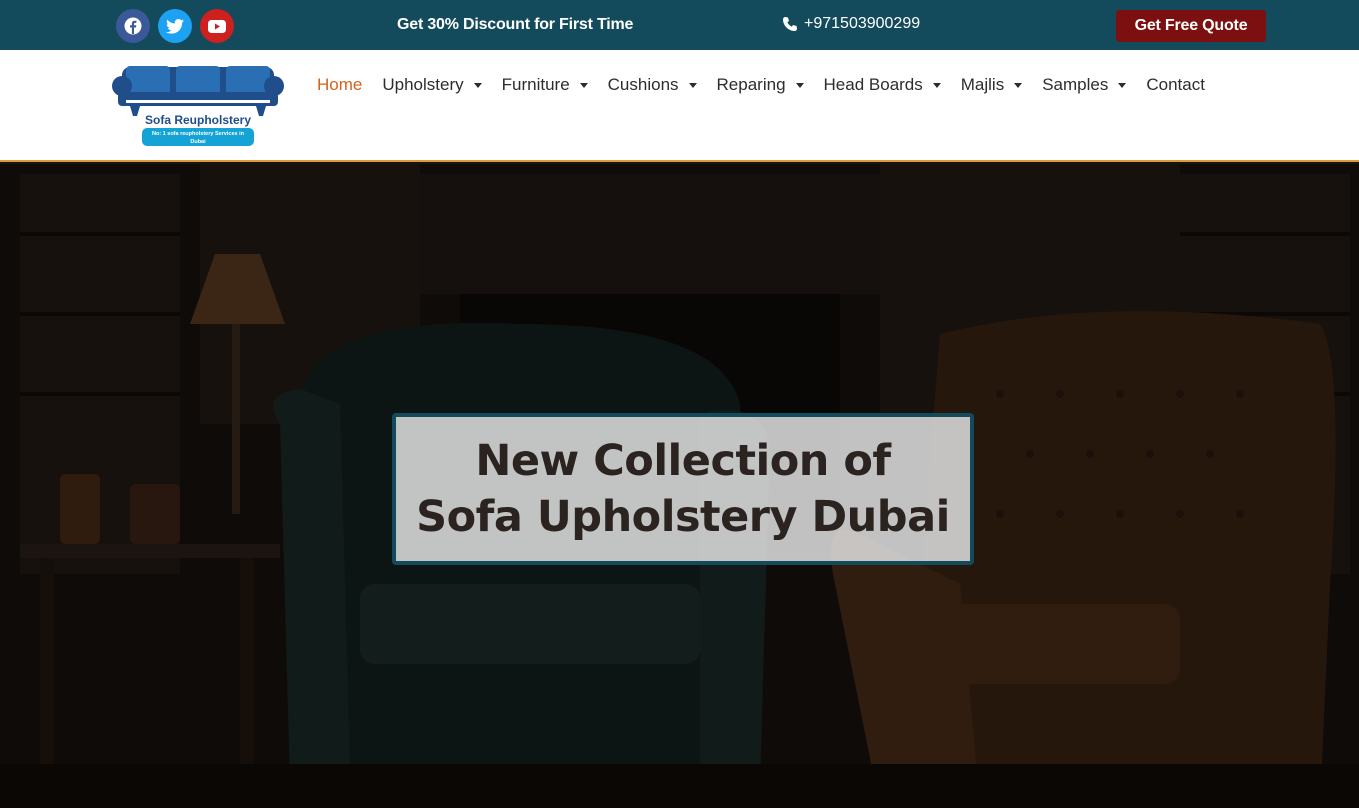 The width and height of the screenshot is (1359, 808). I want to click on hero-headline-line-2: Sofa Upholstery Dubai, so click(683, 517).